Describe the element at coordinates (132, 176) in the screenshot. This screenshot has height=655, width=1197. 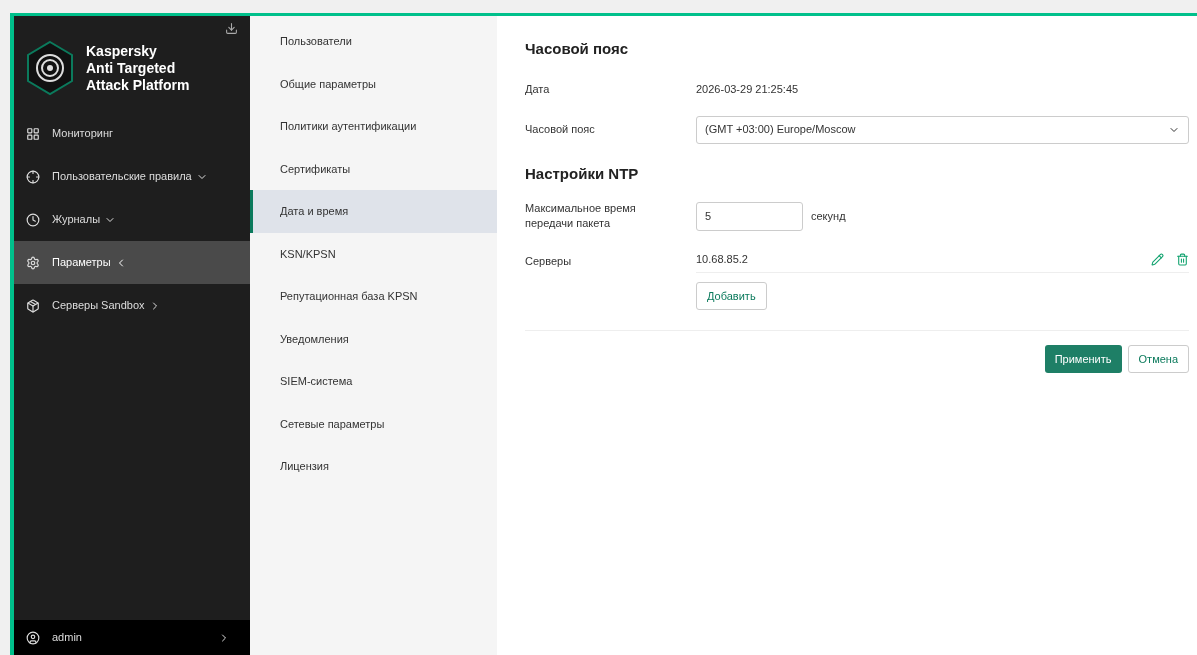
I see `nav-item: Пользовательские правила` at that location.